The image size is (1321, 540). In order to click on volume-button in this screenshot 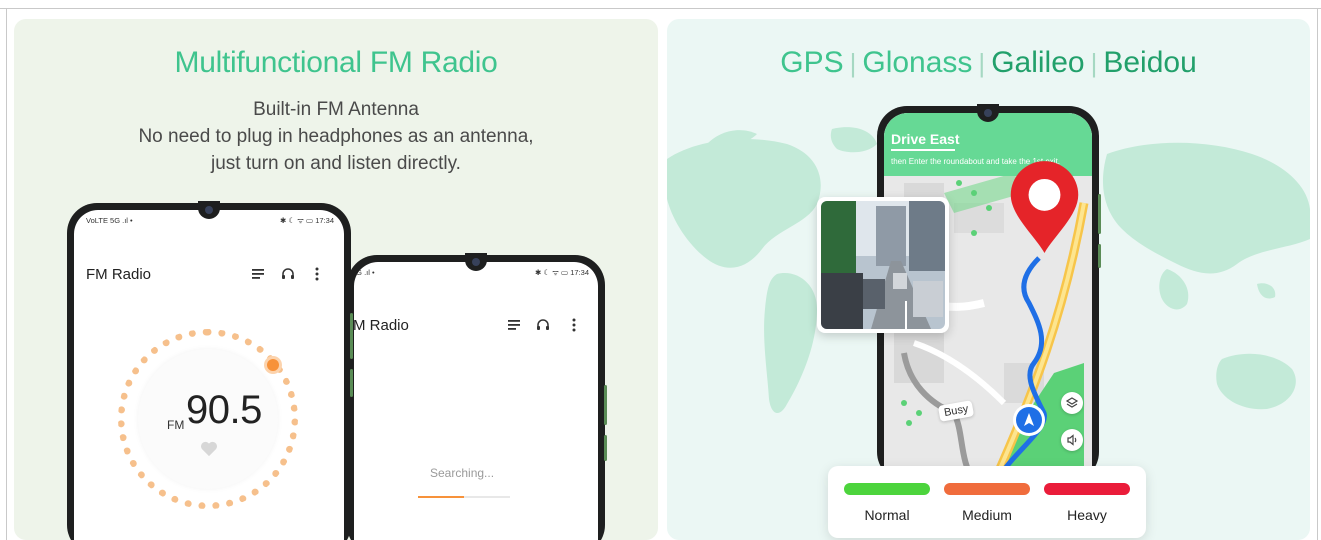, I will do `click(1072, 440)`.